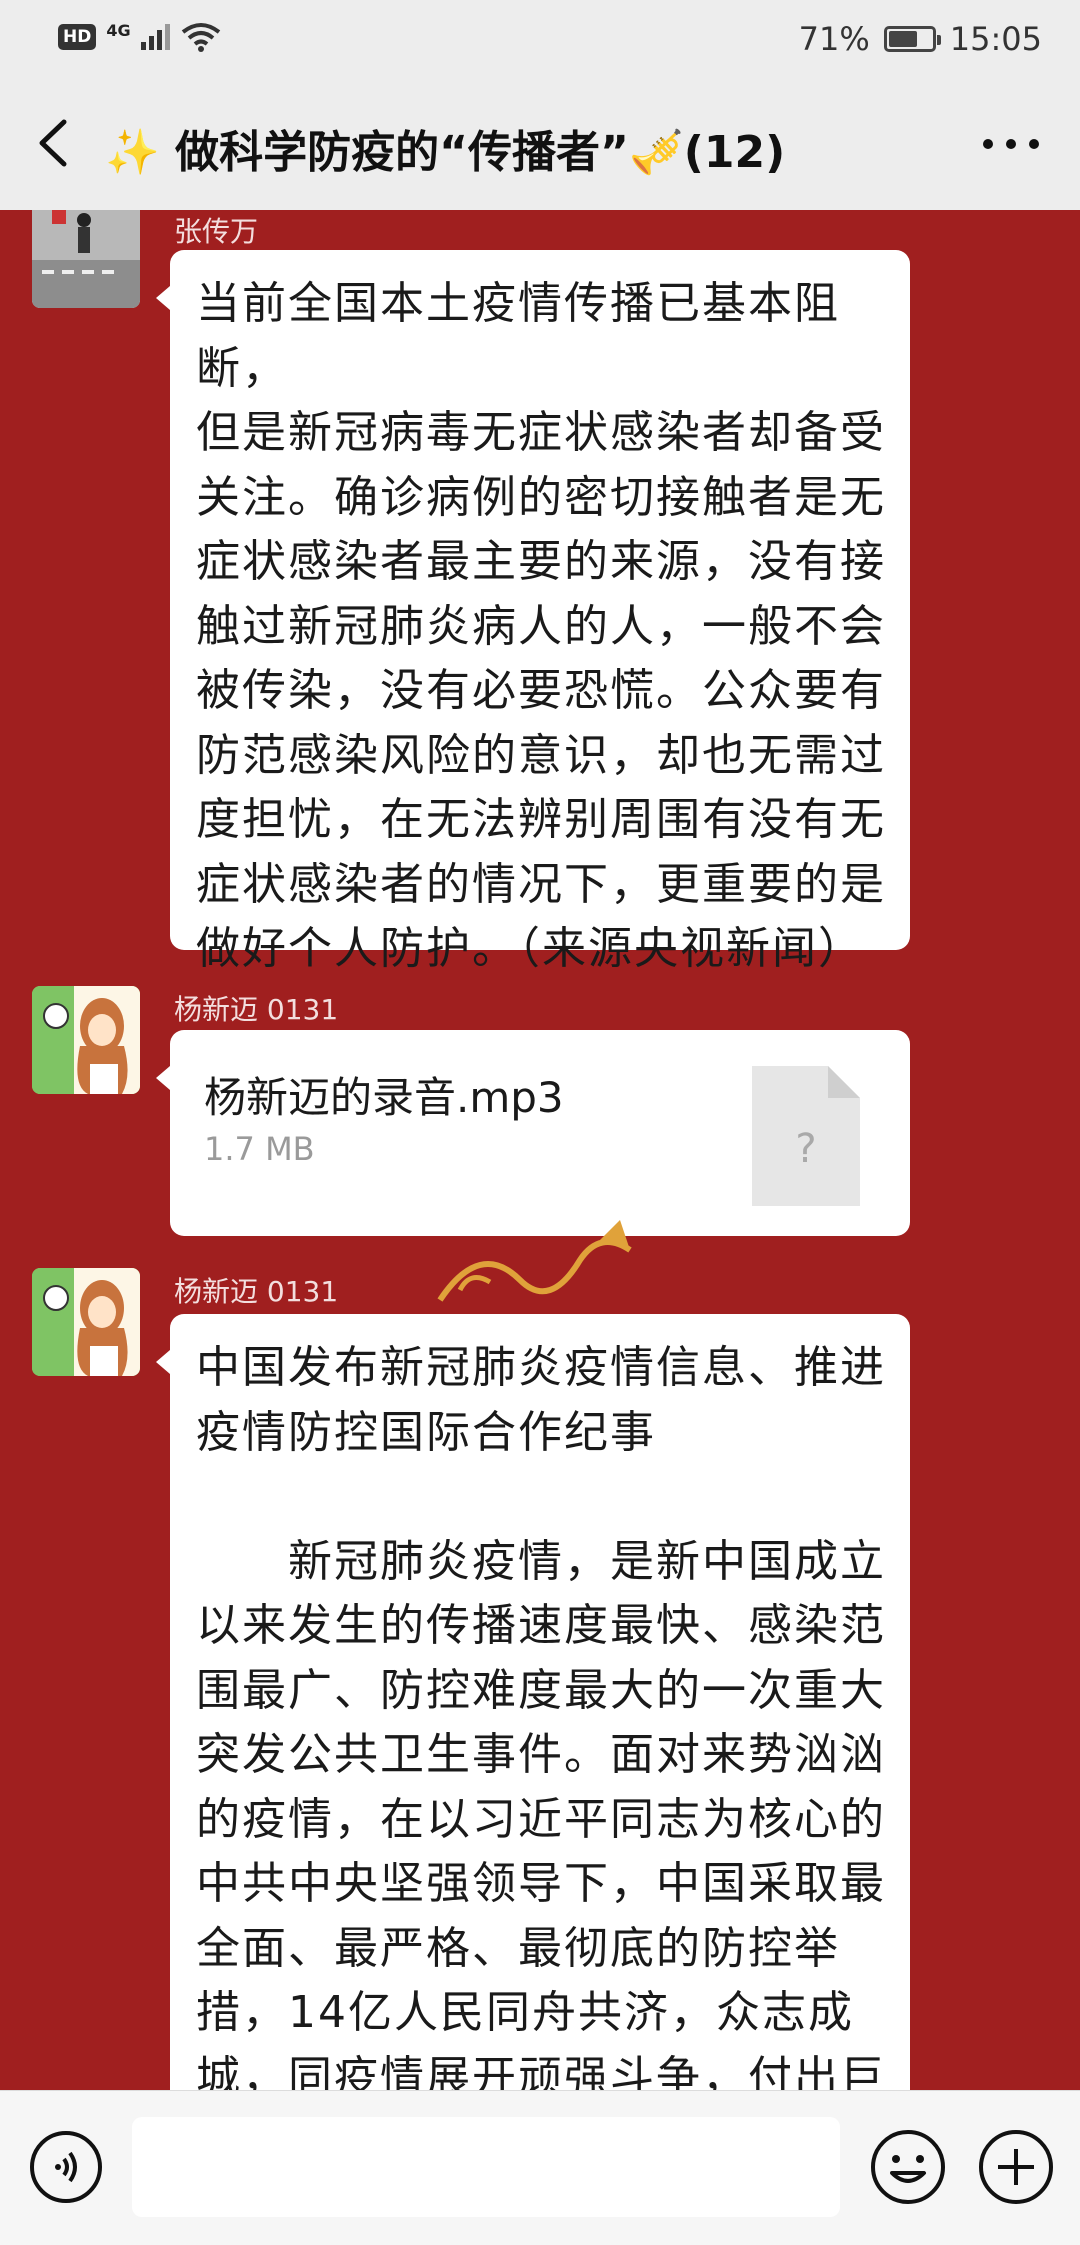 The image size is (1080, 2245). I want to click on smiley-icon, so click(908, 2167).